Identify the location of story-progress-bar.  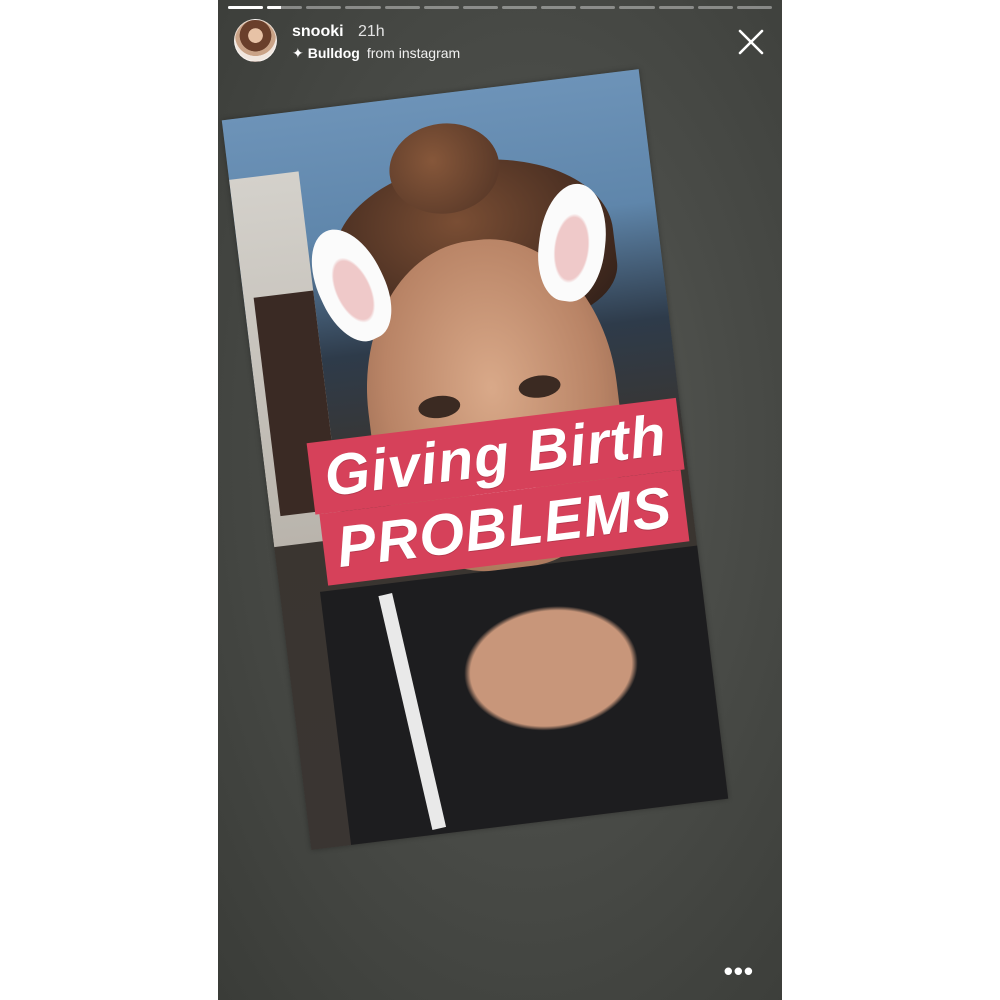
(500, 7).